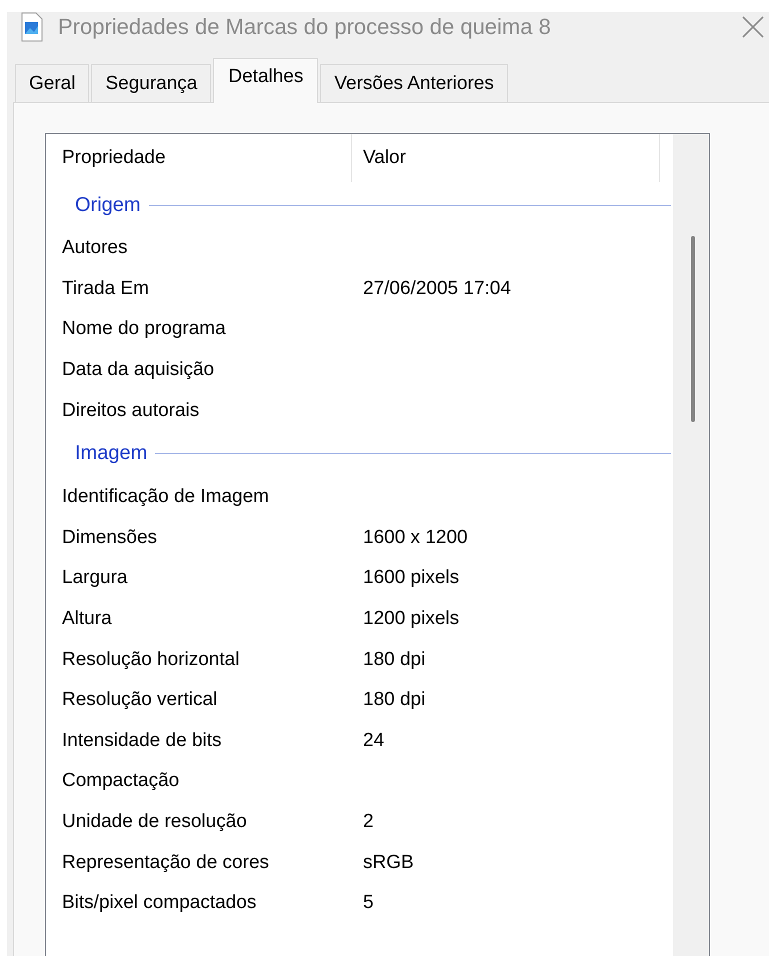 The image size is (769, 956). What do you see at coordinates (121, 781) in the screenshot?
I see `property-name: Compactação` at bounding box center [121, 781].